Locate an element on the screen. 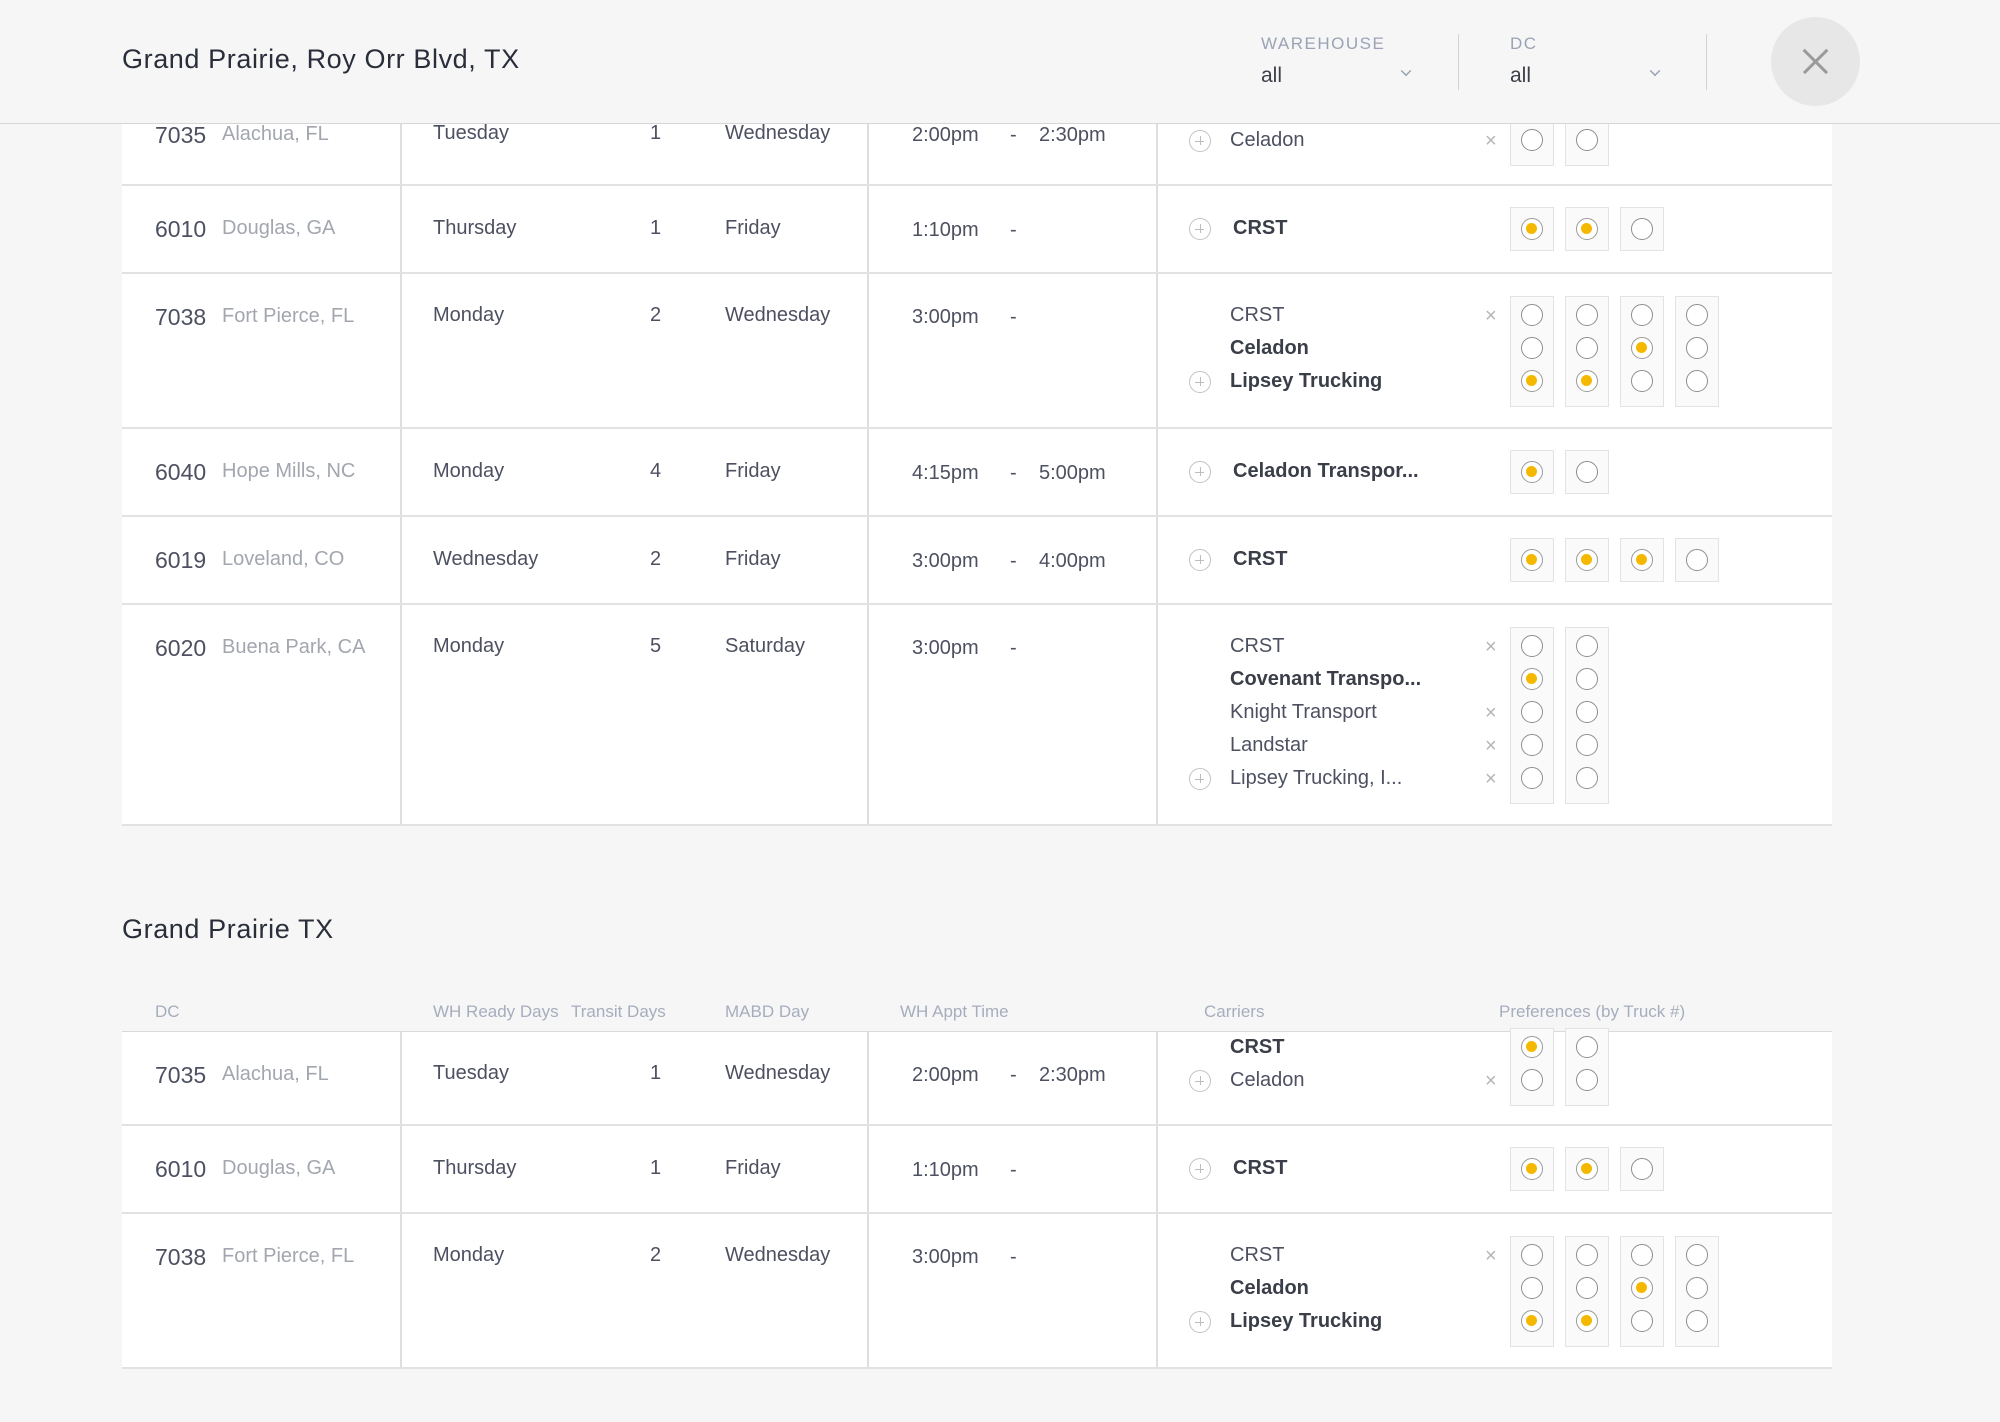 The height and width of the screenshot is (1422, 2000). close-button is located at coordinates (1815, 61).